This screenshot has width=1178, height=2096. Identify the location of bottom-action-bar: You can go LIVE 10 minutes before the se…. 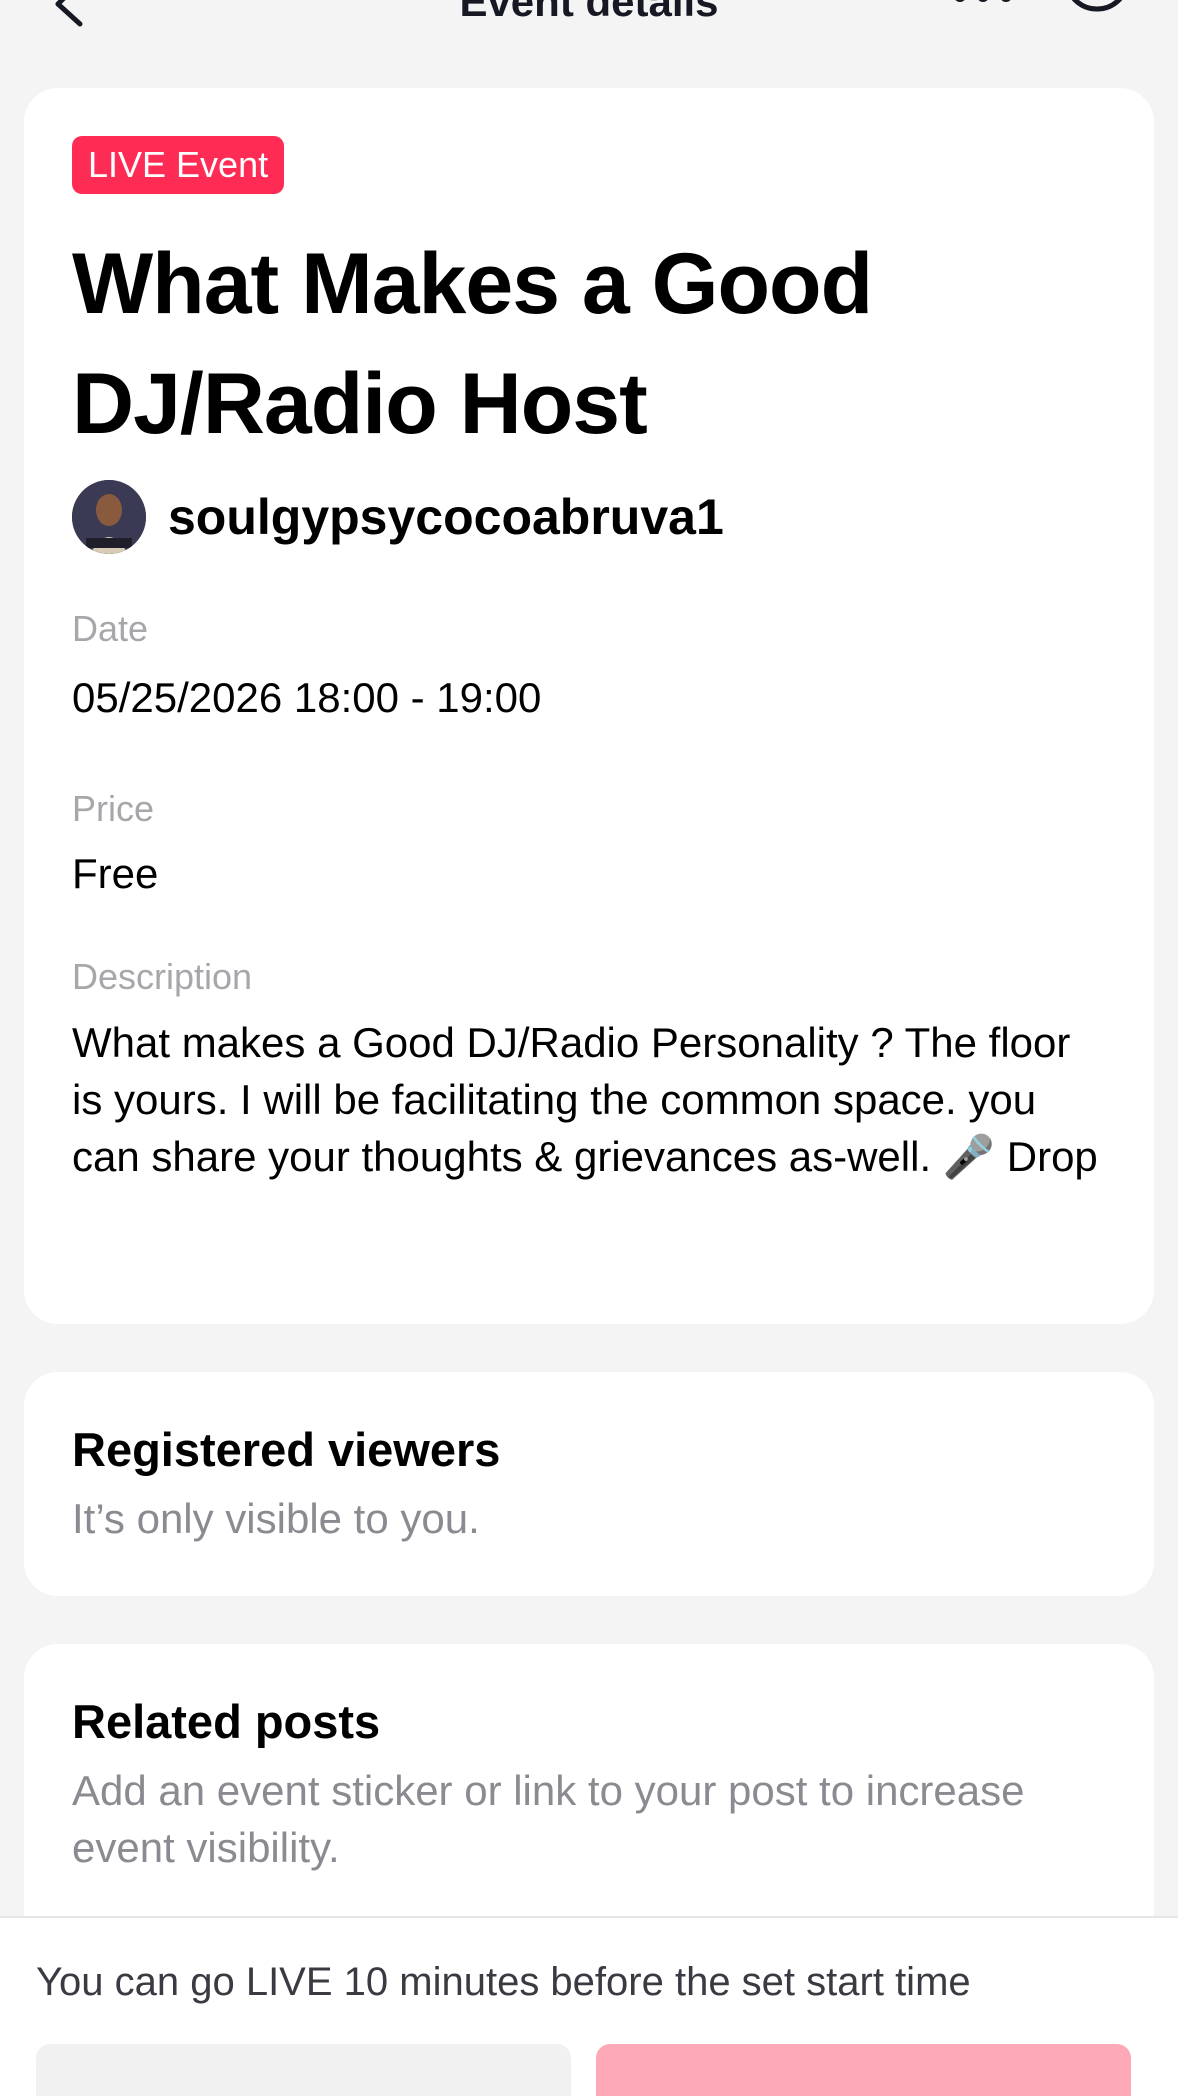
(589, 2006).